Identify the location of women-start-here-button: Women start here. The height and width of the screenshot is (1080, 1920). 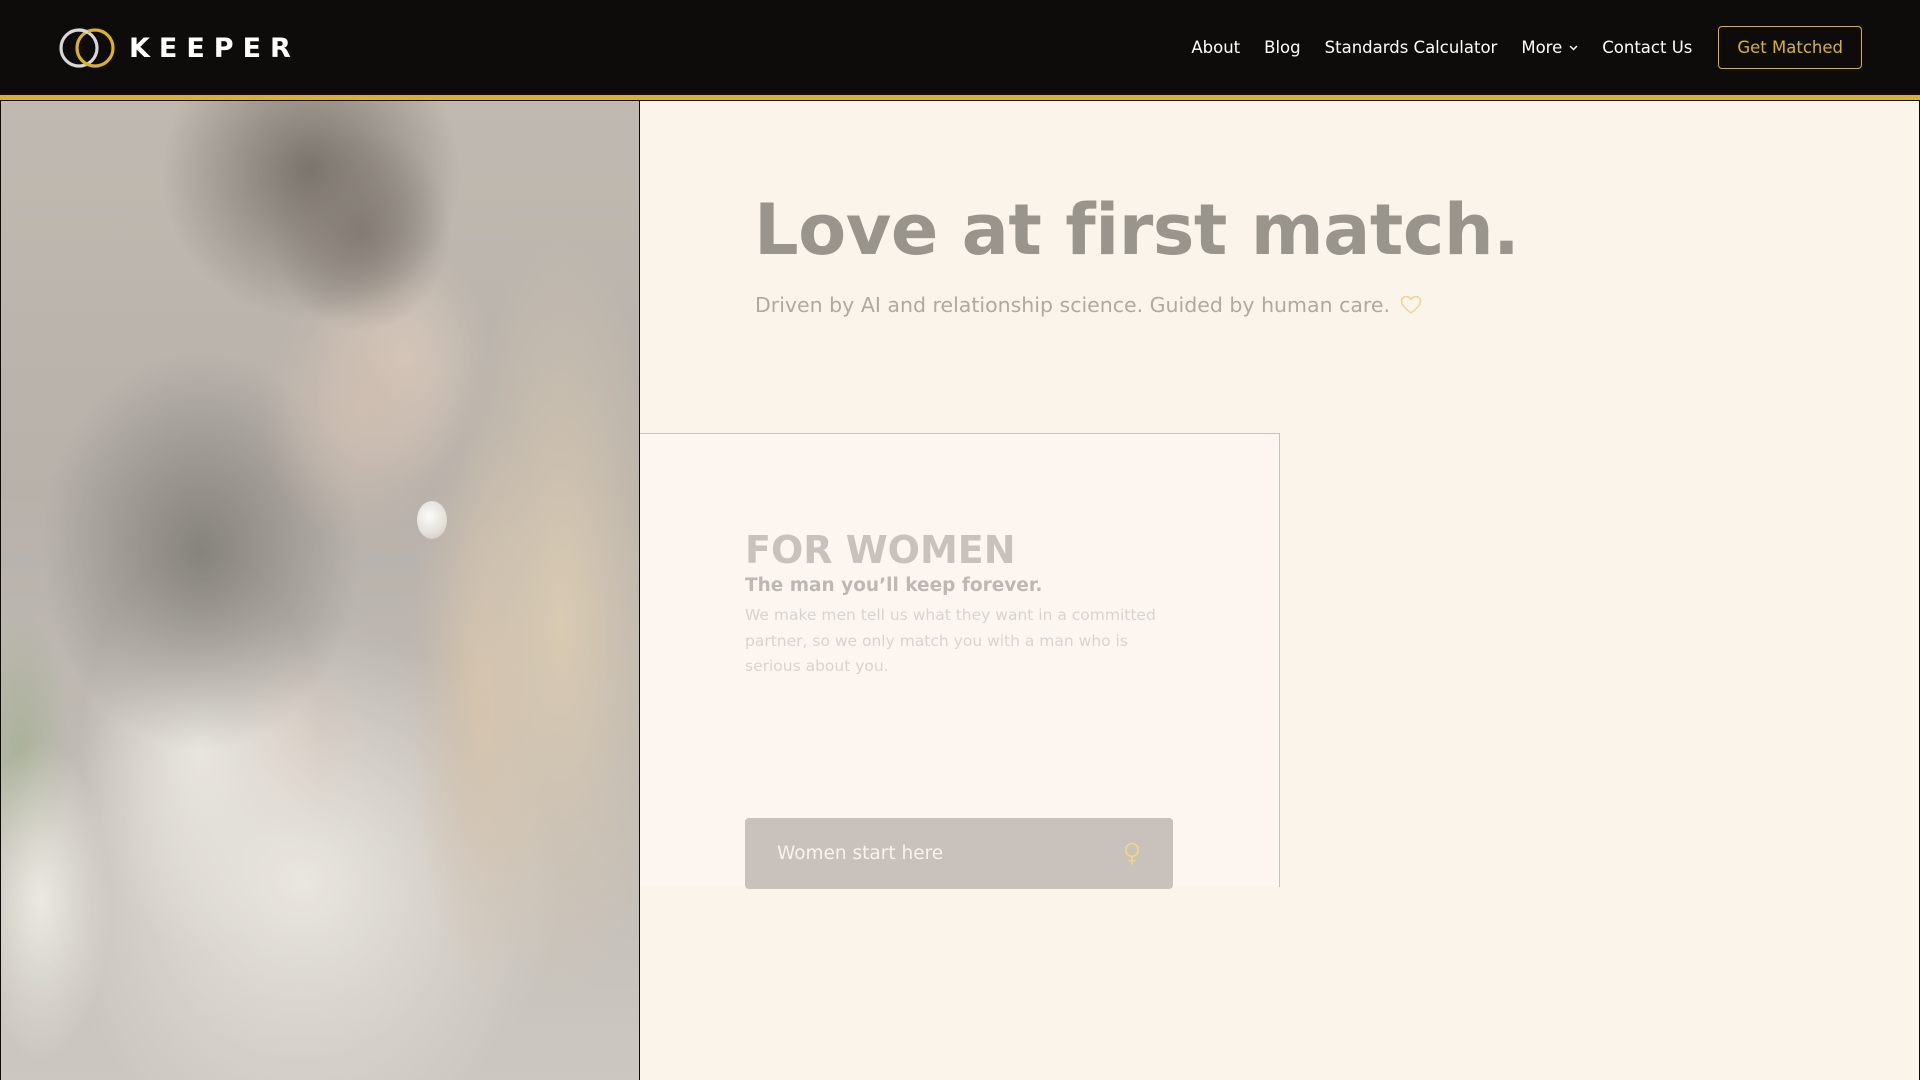
(959, 853).